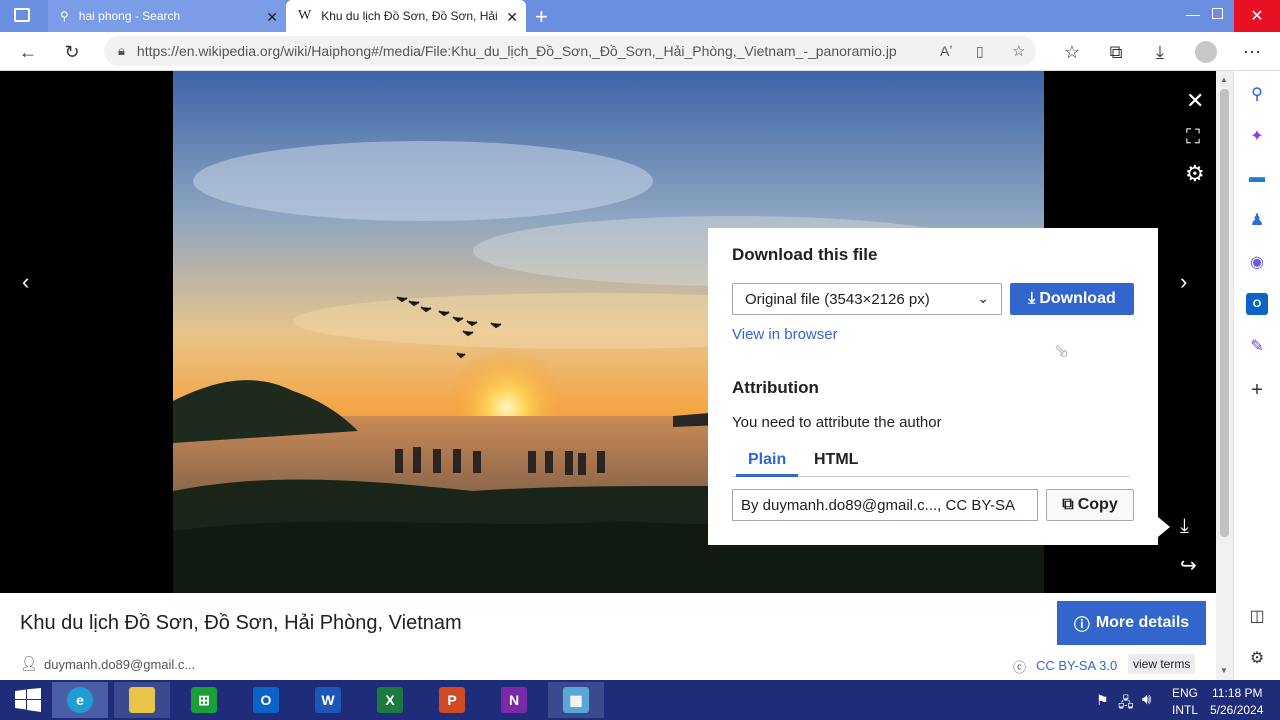 This screenshot has width=1280, height=720. What do you see at coordinates (805, 254) in the screenshot?
I see `download-panel-title: Download this file` at bounding box center [805, 254].